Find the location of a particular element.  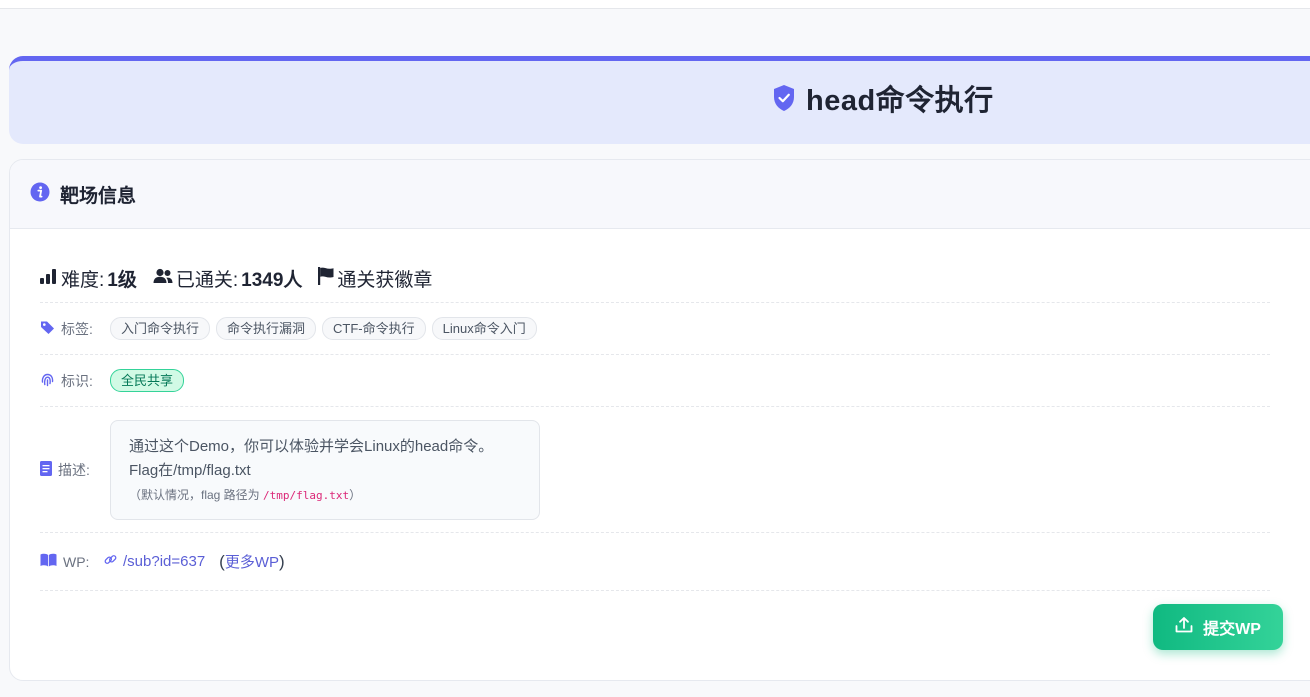

flag-path: /tmp/flag.txt is located at coordinates (306, 495).